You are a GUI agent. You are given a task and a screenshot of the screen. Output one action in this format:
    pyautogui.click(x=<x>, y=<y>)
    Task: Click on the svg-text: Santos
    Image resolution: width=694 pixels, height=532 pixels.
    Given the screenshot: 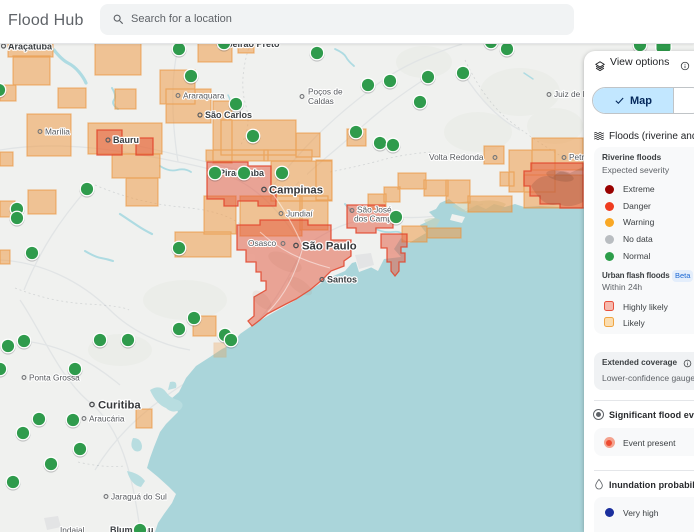 What is the action you would take?
    pyautogui.click(x=342, y=280)
    